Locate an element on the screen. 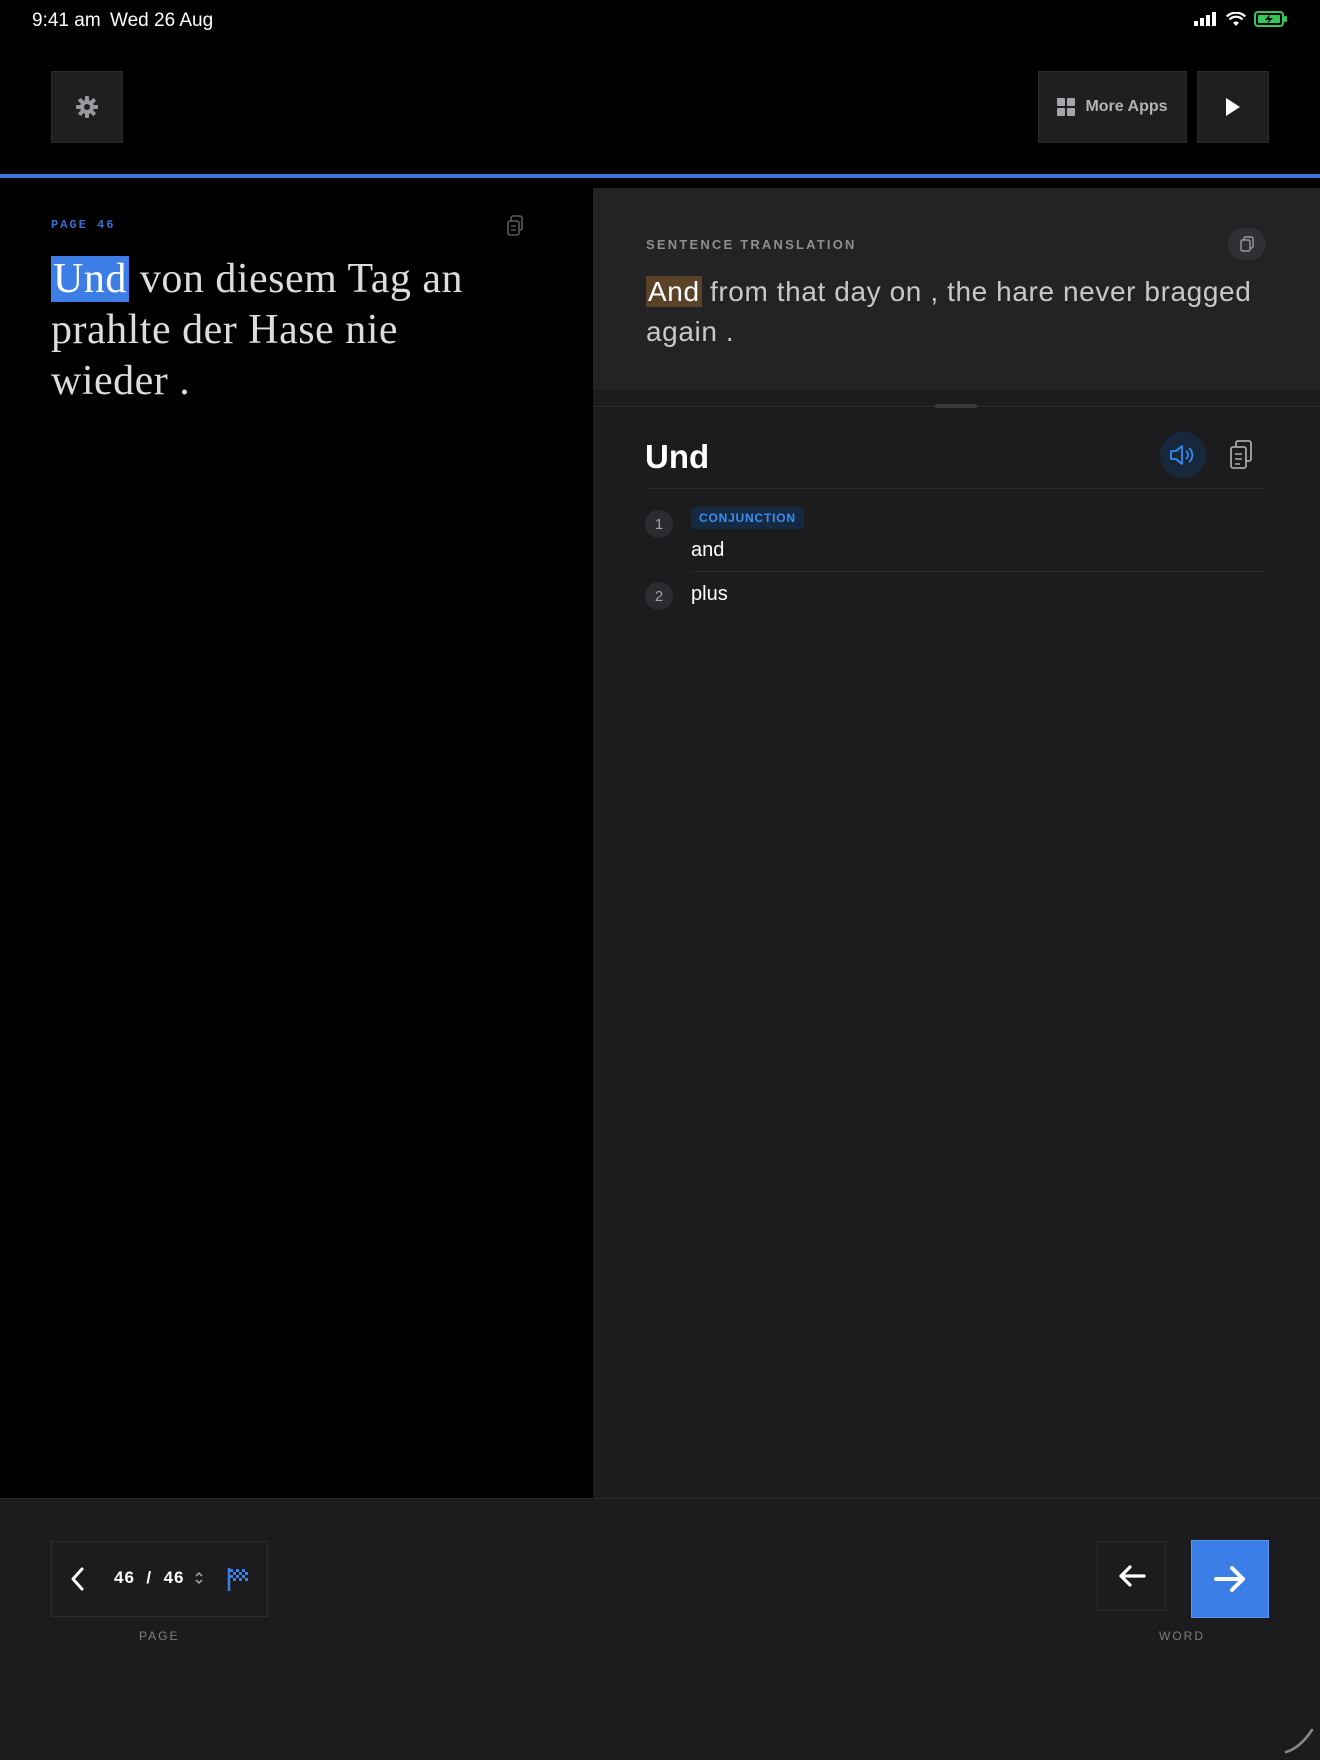 The width and height of the screenshot is (1320, 1760). sense-number: 2 is located at coordinates (659, 596).